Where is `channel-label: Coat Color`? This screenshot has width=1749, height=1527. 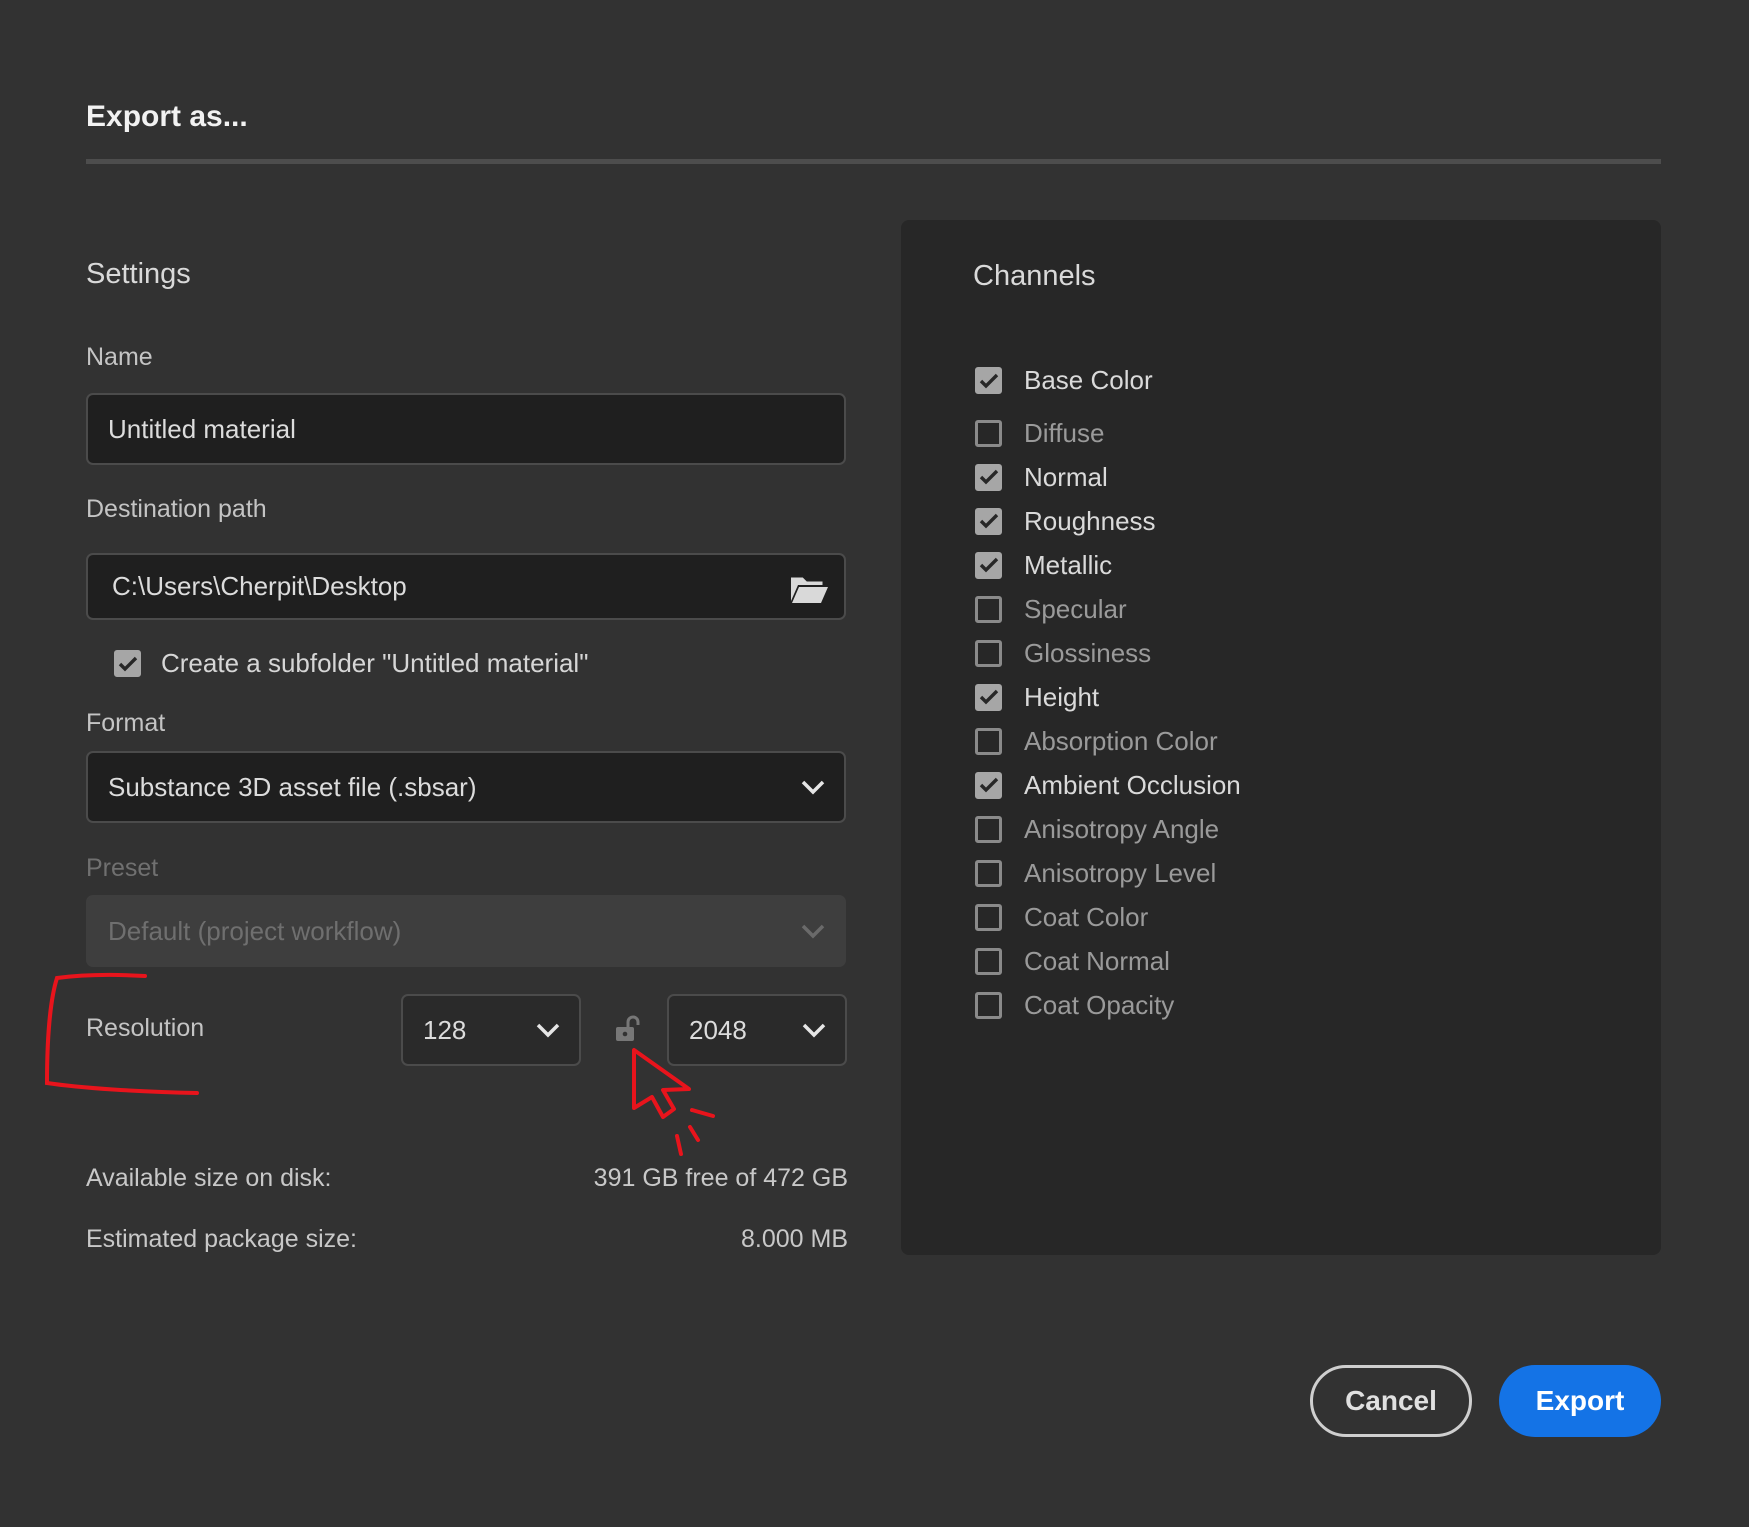
channel-label: Coat Color is located at coordinates (1086, 916).